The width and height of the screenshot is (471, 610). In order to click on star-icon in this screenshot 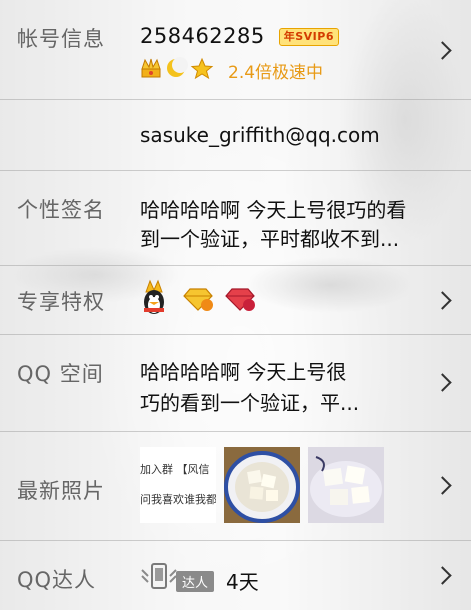, I will do `click(202, 68)`.